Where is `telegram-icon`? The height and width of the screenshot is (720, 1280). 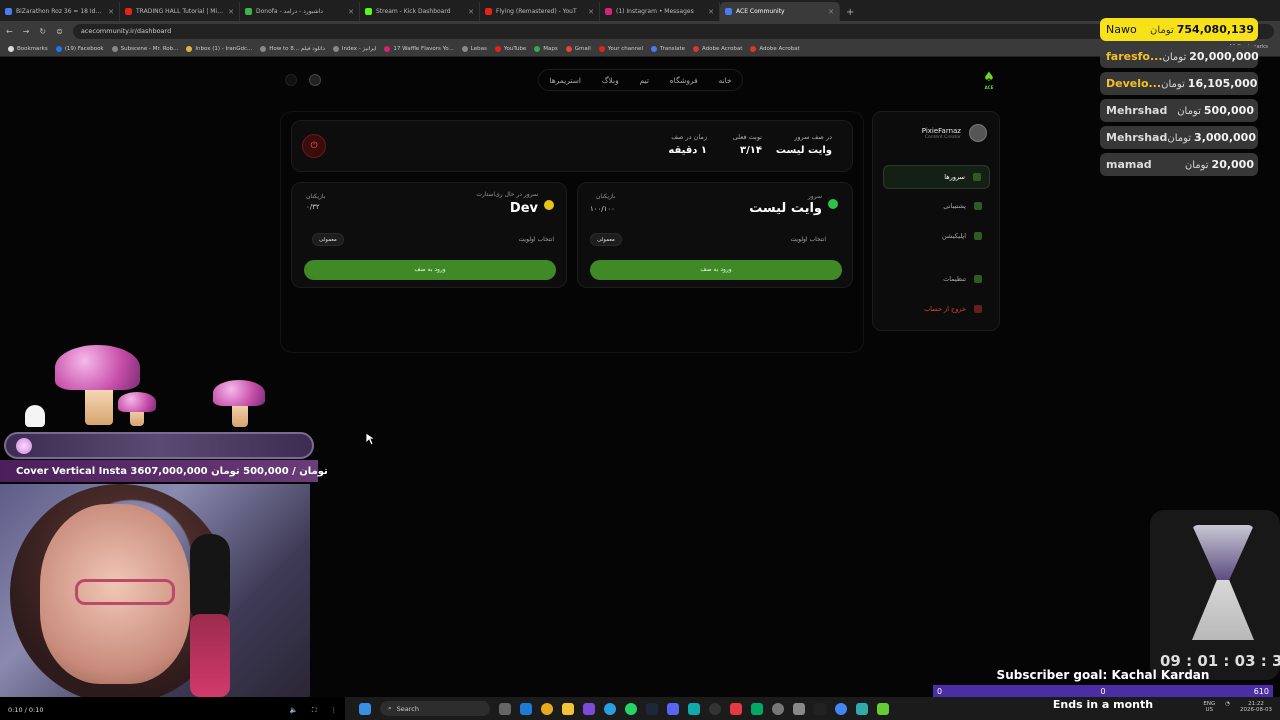
telegram-icon is located at coordinates (610, 708).